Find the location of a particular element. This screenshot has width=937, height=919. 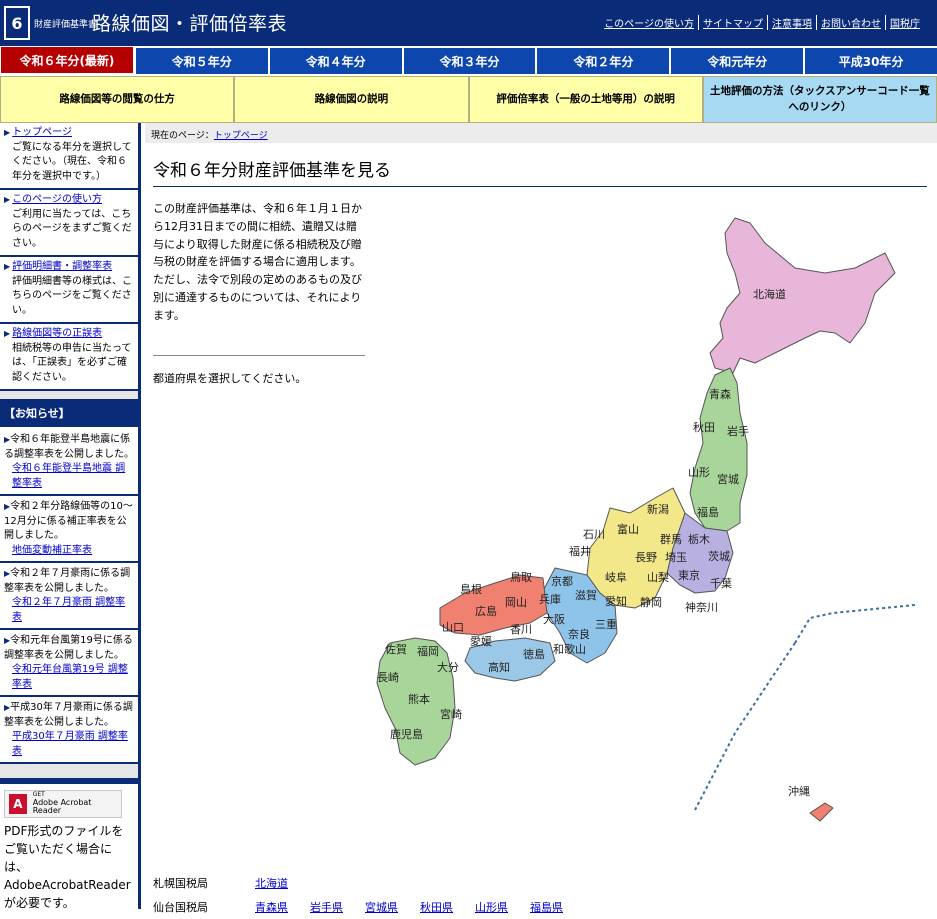

link-nta: 国税庁 is located at coordinates (904, 22).